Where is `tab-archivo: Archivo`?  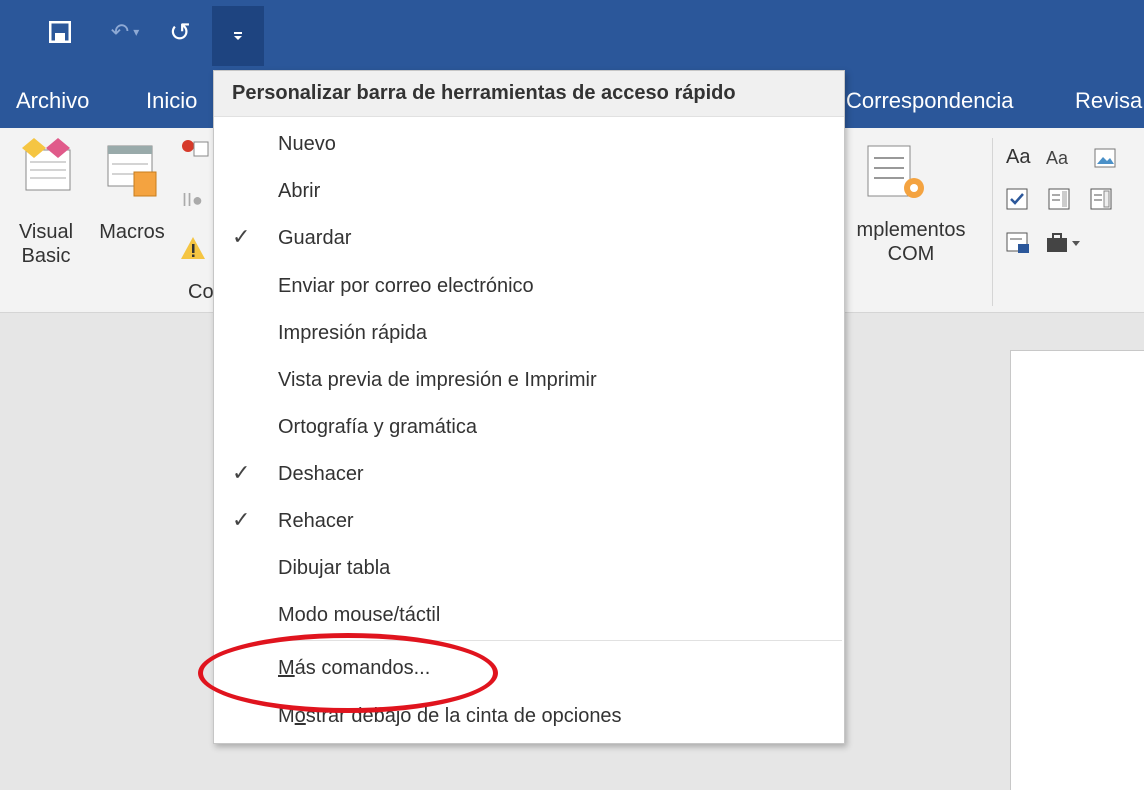
tab-archivo: Archivo is located at coordinates (52, 101).